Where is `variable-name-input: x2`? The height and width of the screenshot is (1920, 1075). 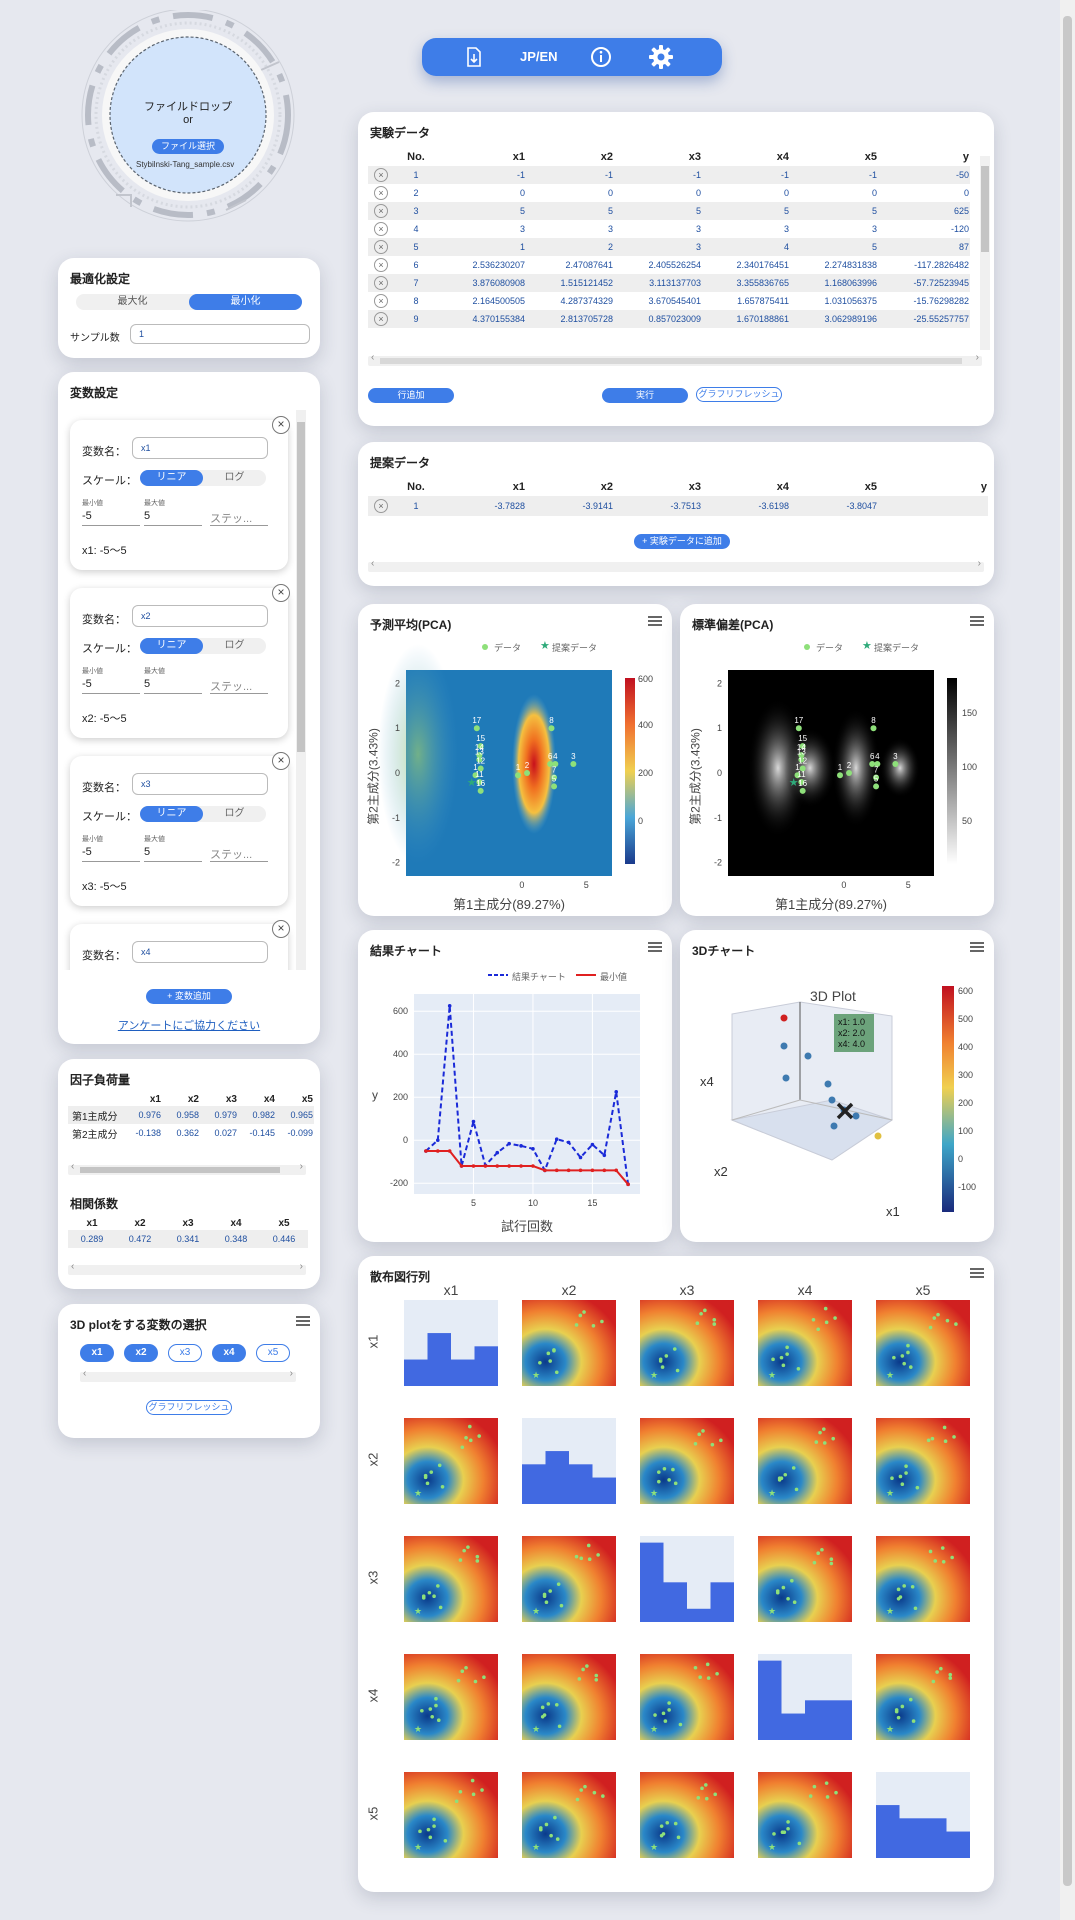
variable-name-input: x2 is located at coordinates (200, 616).